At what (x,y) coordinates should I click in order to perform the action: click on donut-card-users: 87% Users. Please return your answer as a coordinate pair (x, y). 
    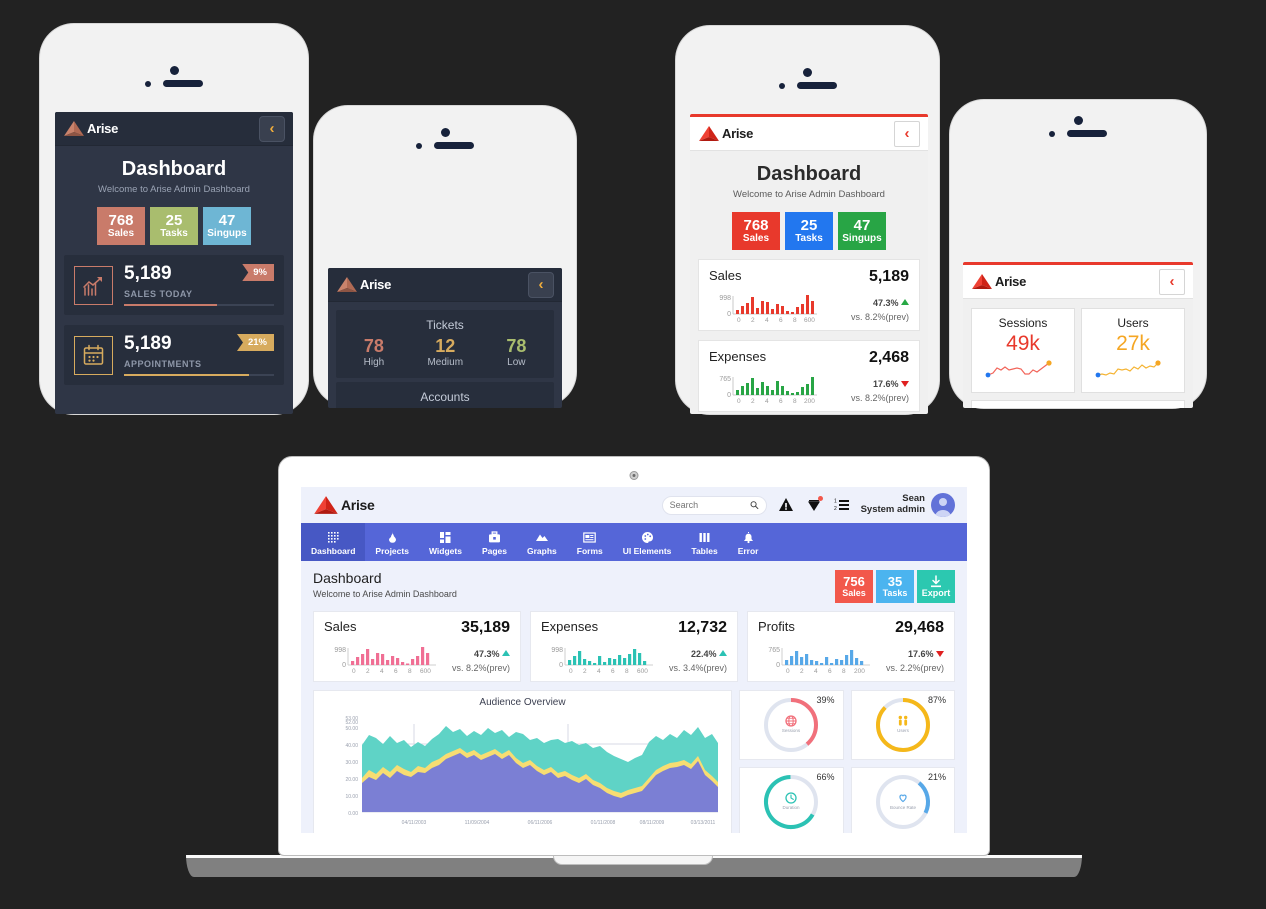
    Looking at the image, I should click on (902, 725).